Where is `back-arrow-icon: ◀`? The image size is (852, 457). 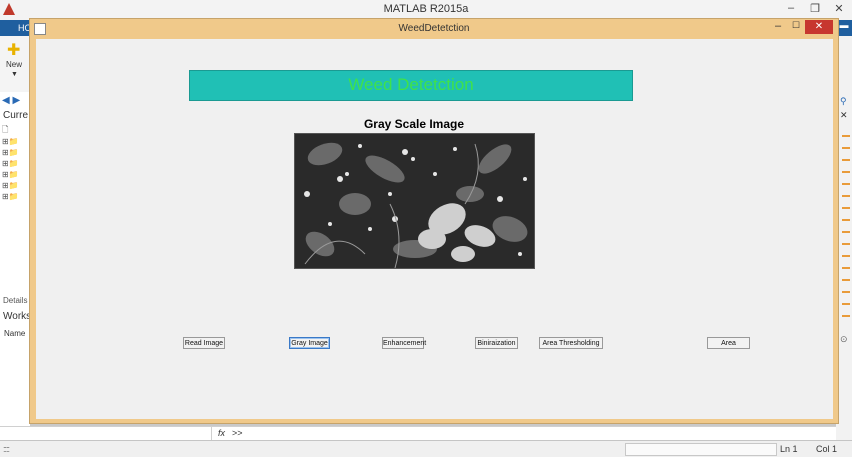
back-arrow-icon: ◀ is located at coordinates (6, 100).